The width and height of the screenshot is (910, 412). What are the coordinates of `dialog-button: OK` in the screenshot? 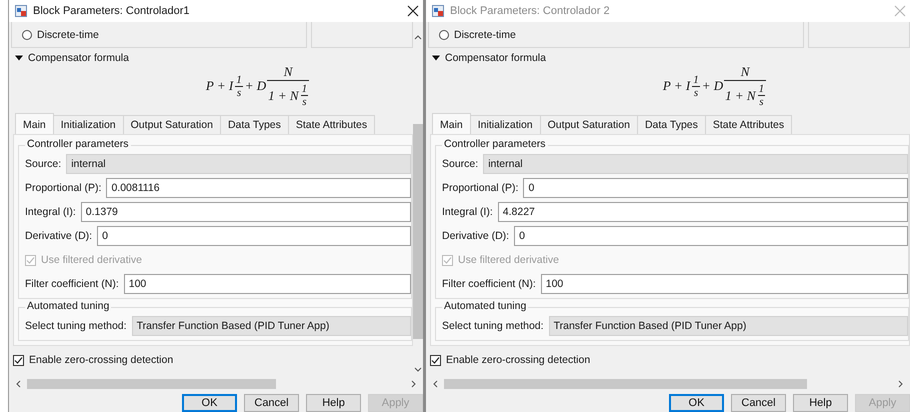 It's located at (209, 403).